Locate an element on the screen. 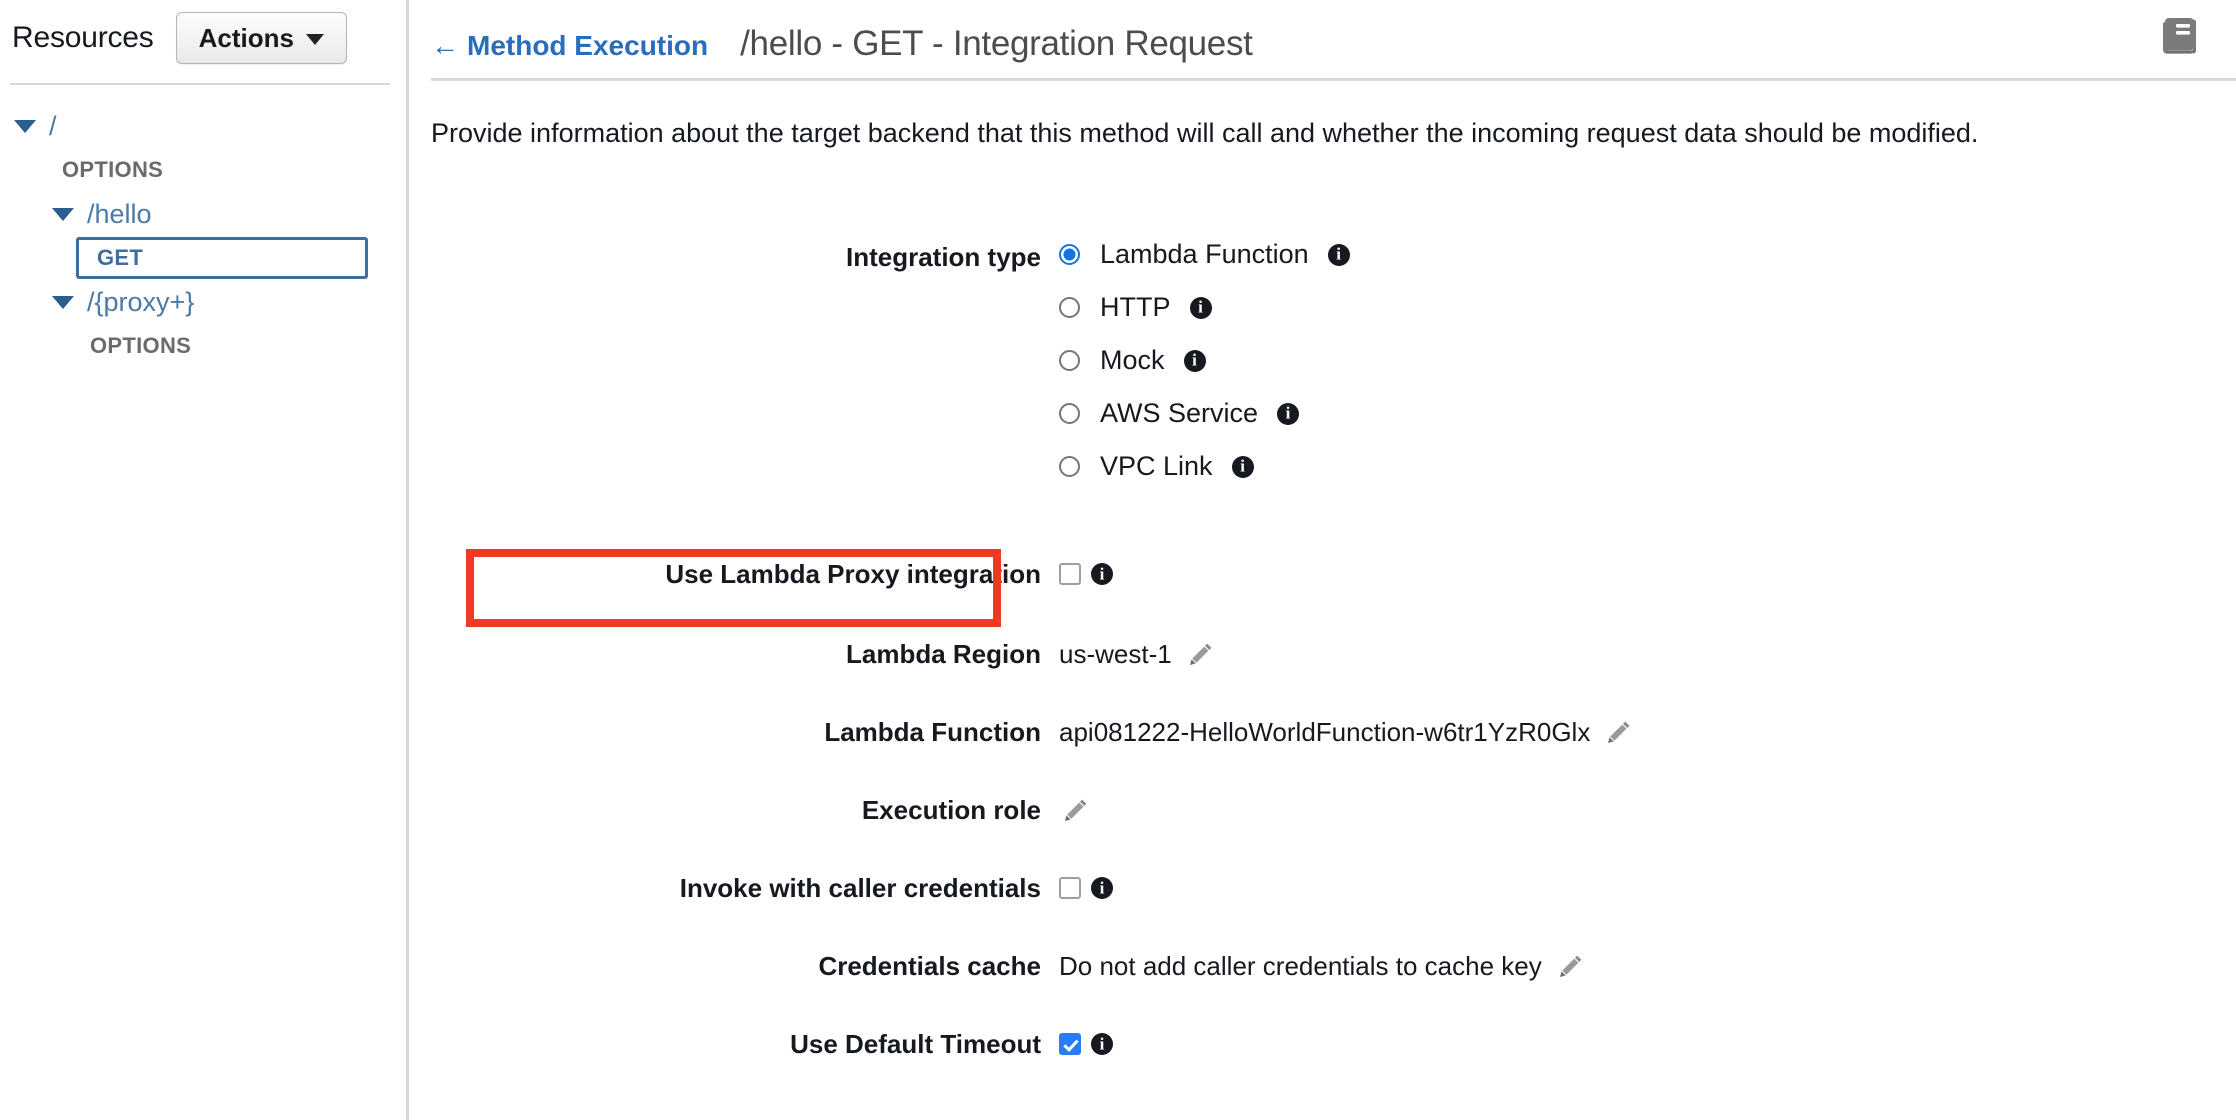 This screenshot has width=2236, height=1120. method-execution-back-label: Method Execution is located at coordinates (588, 45).